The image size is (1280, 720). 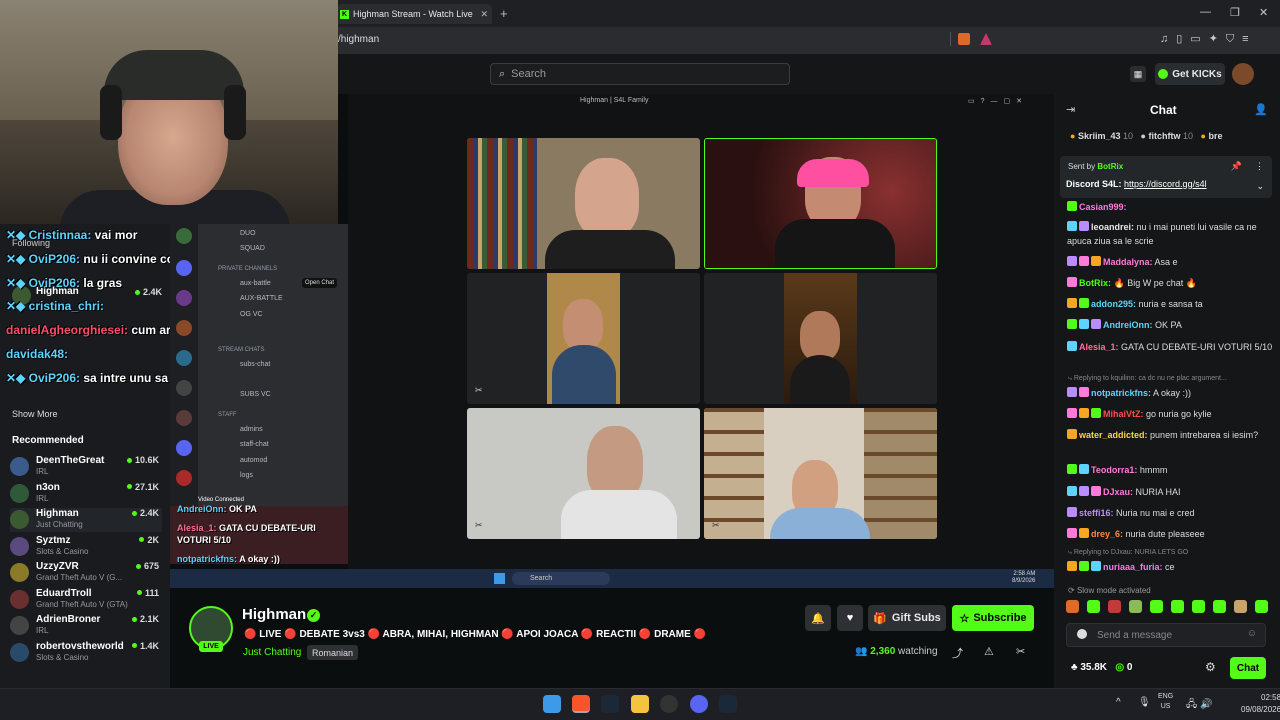 What do you see at coordinates (247, 269) in the screenshot?
I see `private-channels-header: PRIVATE CHANNELS` at bounding box center [247, 269].